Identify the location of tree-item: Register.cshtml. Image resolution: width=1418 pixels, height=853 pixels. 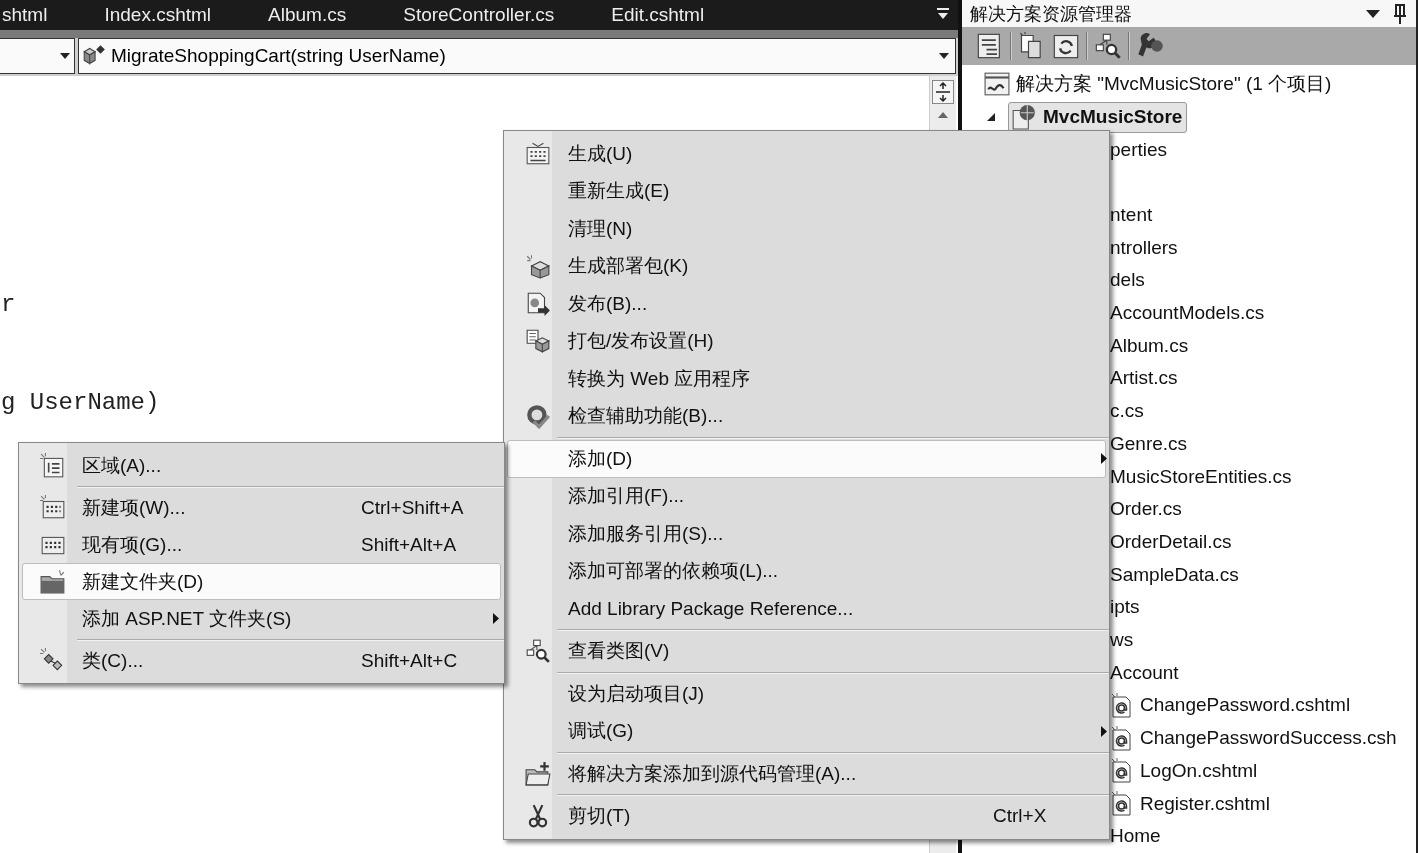
(1190, 804).